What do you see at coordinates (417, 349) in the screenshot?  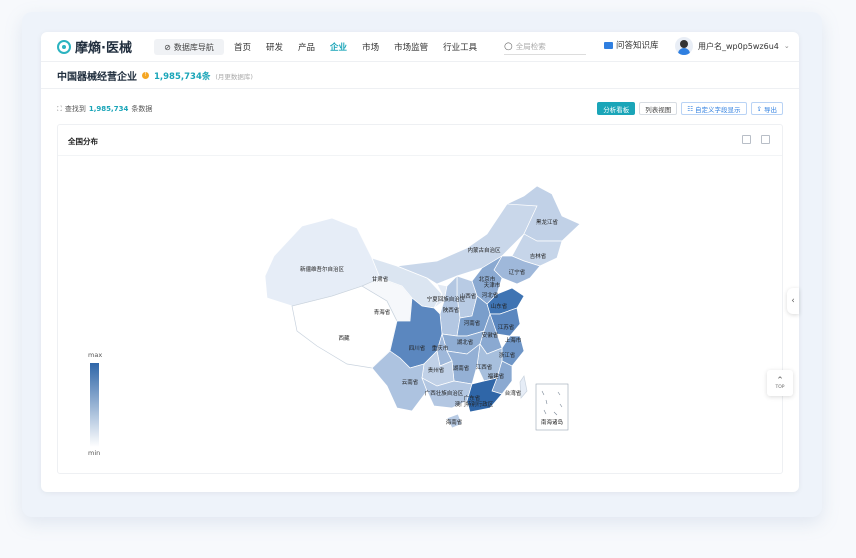 I see `map-label-19: 四川省` at bounding box center [417, 349].